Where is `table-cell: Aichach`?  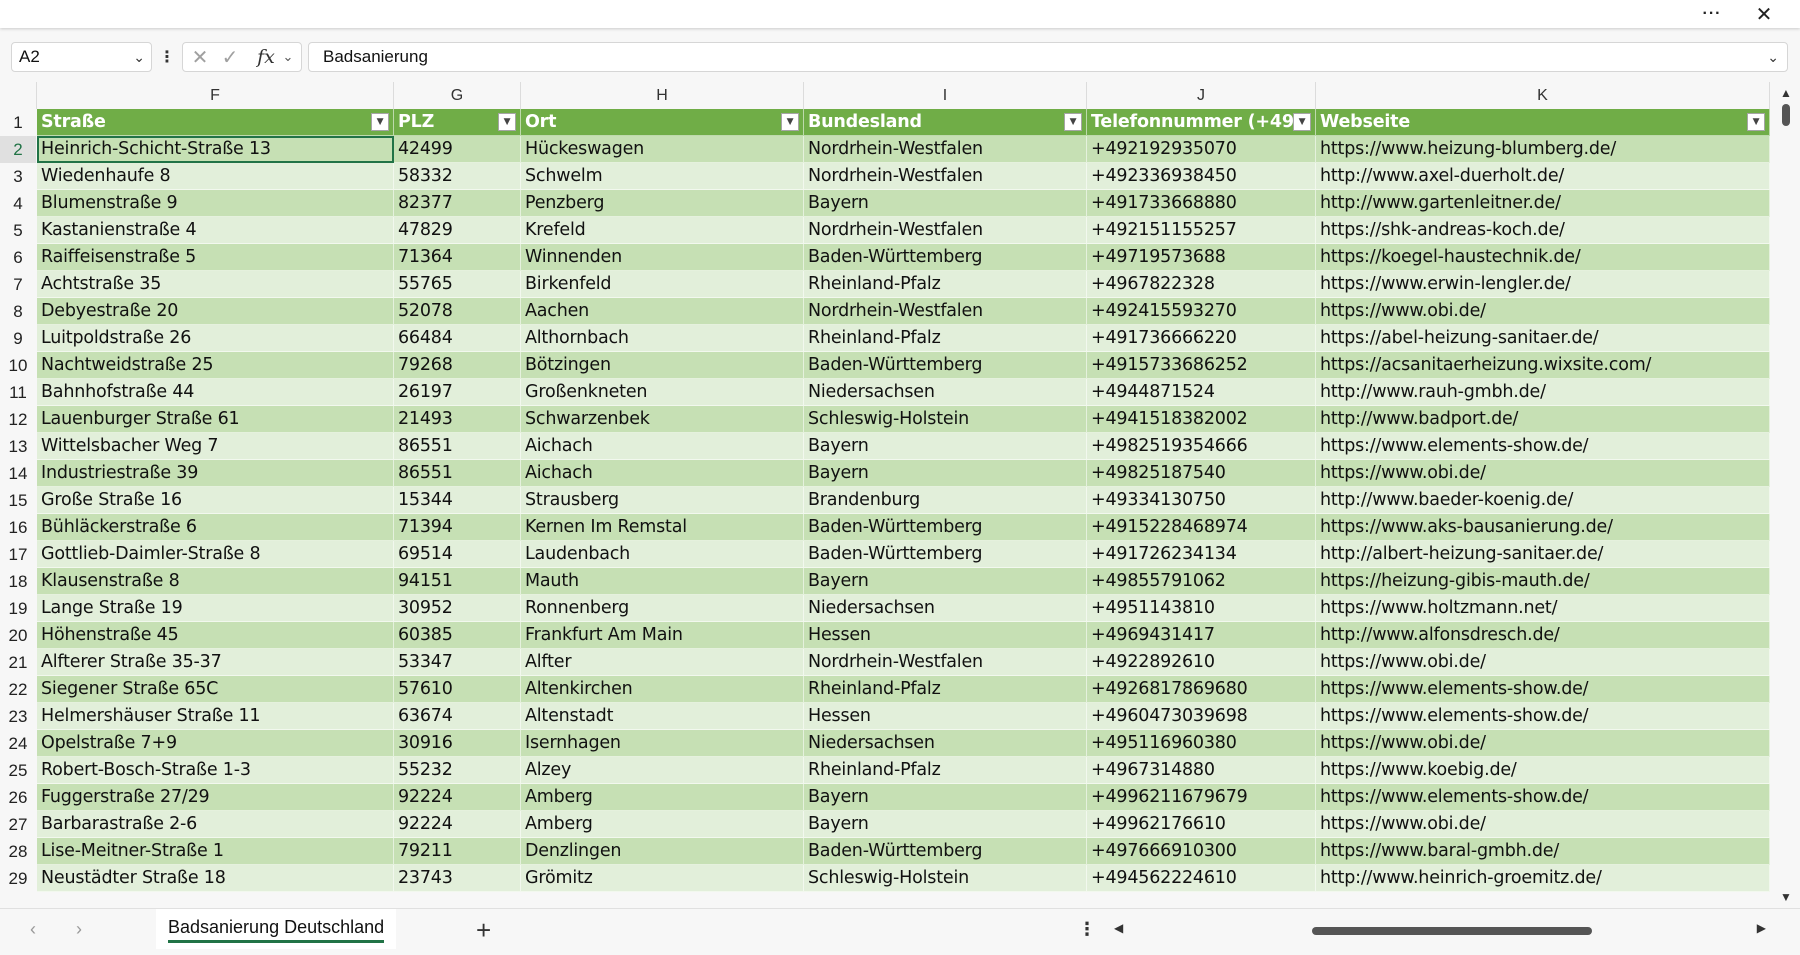 table-cell: Aichach is located at coordinates (662, 446).